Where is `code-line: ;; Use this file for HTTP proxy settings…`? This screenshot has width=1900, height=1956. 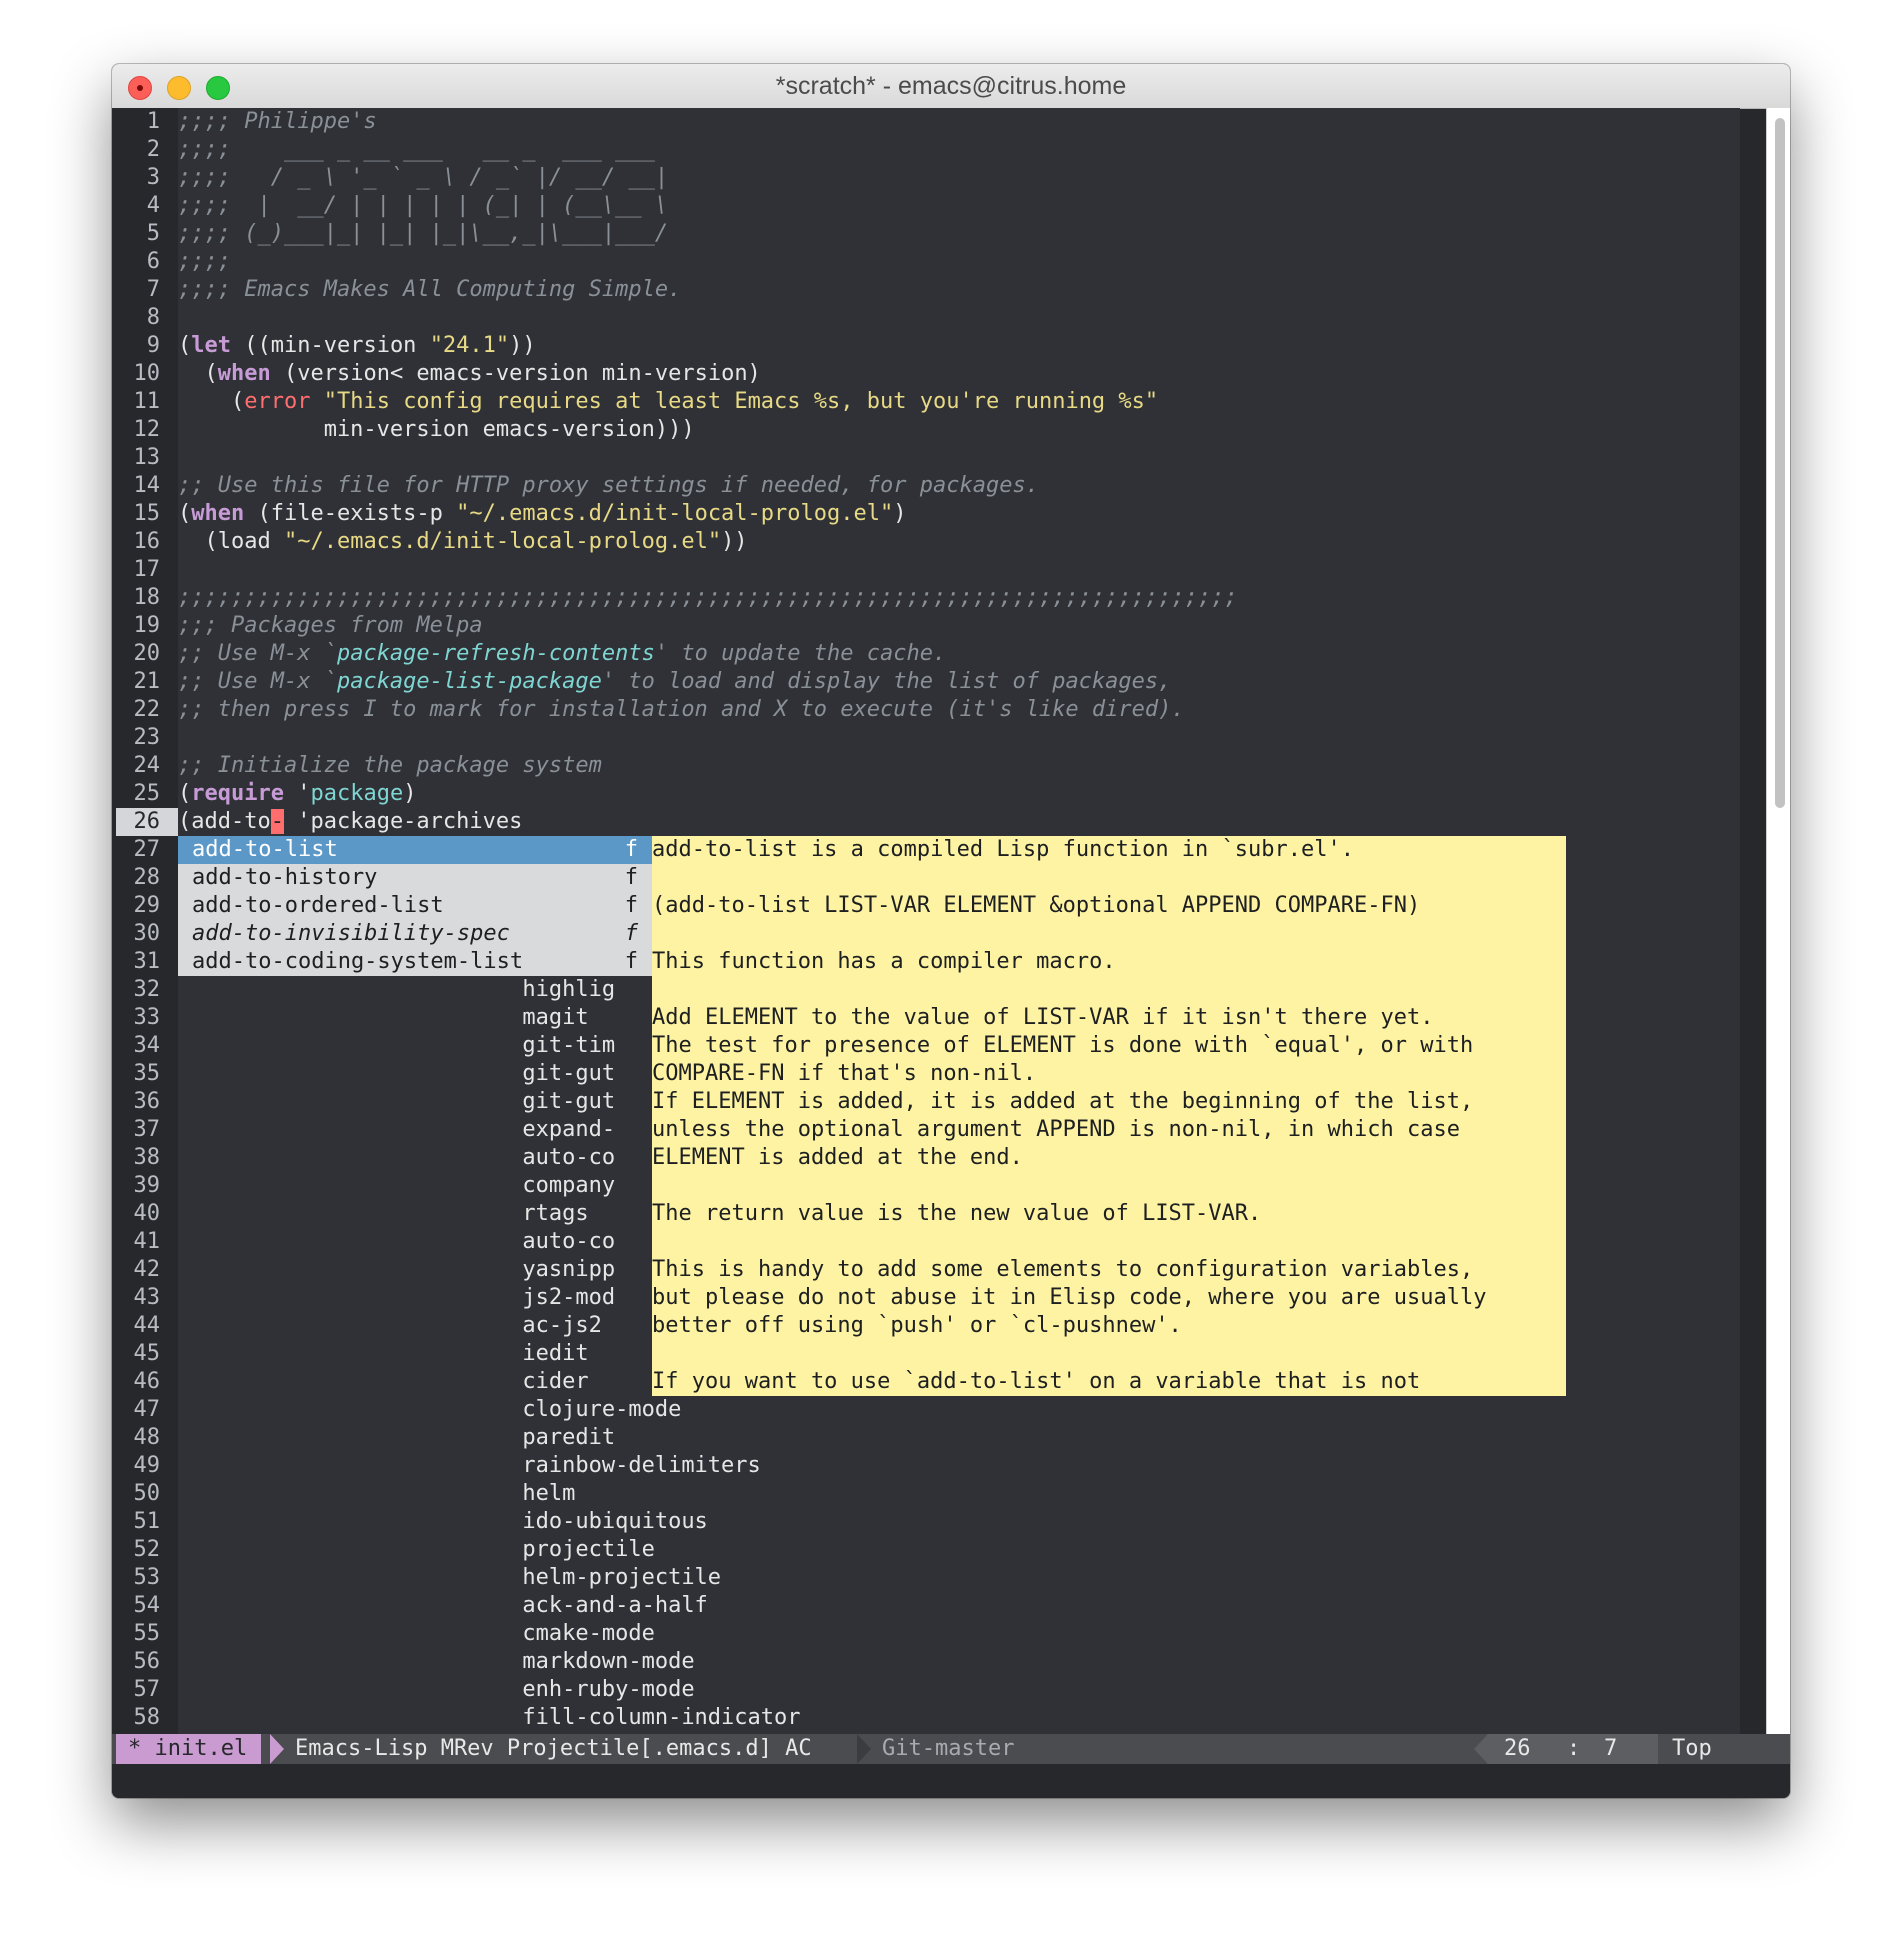
code-line: ;; Use this file for HTTP proxy settings… is located at coordinates (608, 486).